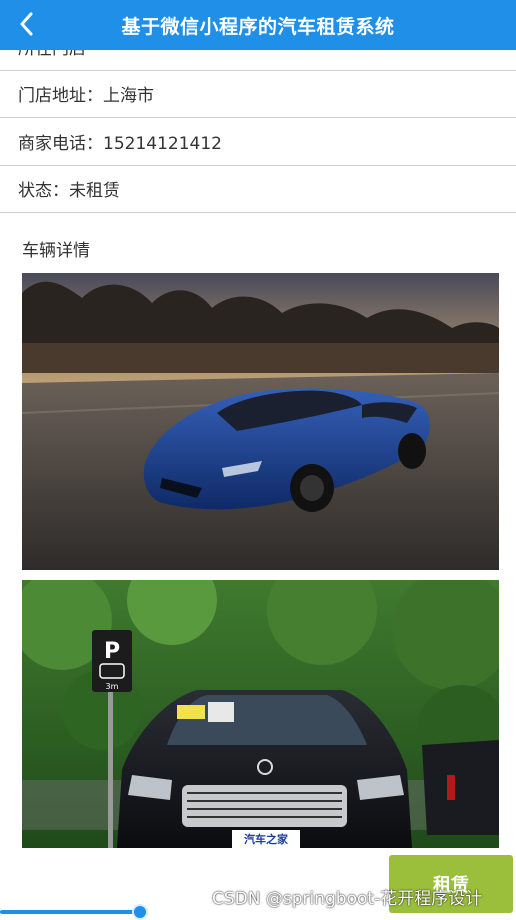 This screenshot has height=920, width=516. What do you see at coordinates (258, 142) in the screenshot?
I see `merchant-phone-row: 商家电话：15214121412` at bounding box center [258, 142].